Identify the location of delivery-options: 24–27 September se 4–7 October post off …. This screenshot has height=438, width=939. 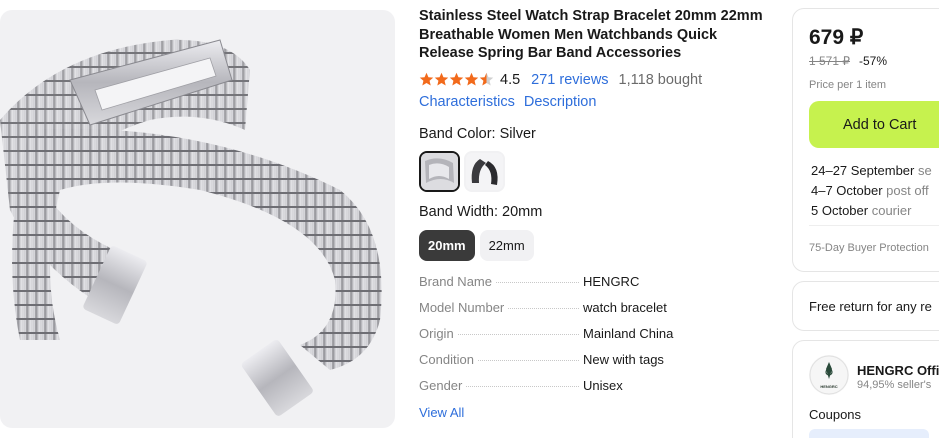
(871, 191).